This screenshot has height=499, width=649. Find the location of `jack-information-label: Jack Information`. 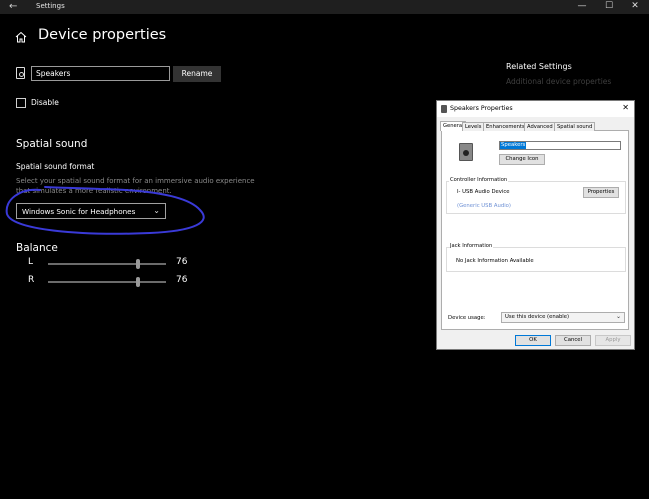

jack-information-label: Jack Information is located at coordinates (471, 246).